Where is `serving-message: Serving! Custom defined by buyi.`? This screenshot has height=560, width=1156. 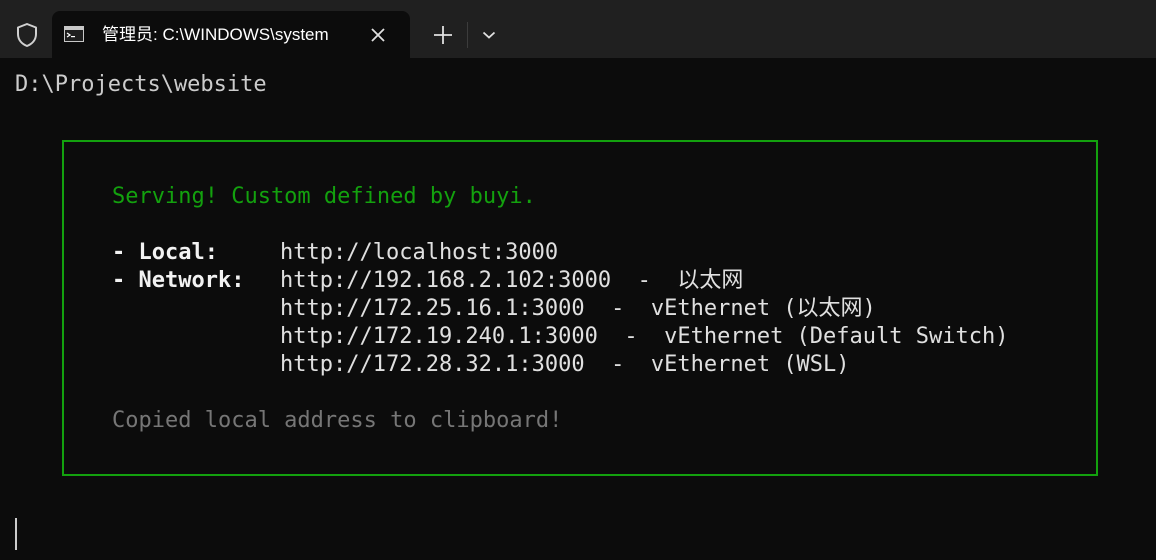
serving-message: Serving! Custom defined by buyi. is located at coordinates (324, 196).